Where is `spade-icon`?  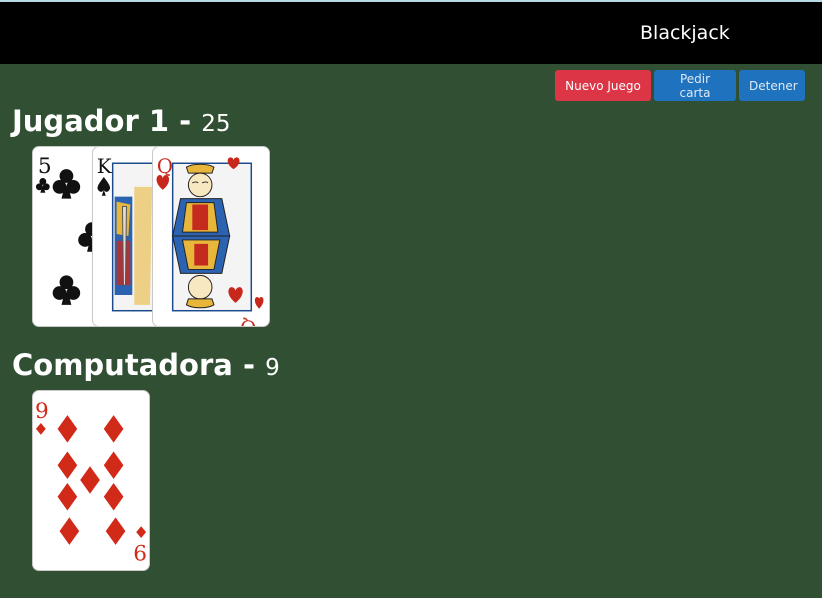 spade-icon is located at coordinates (104, 186).